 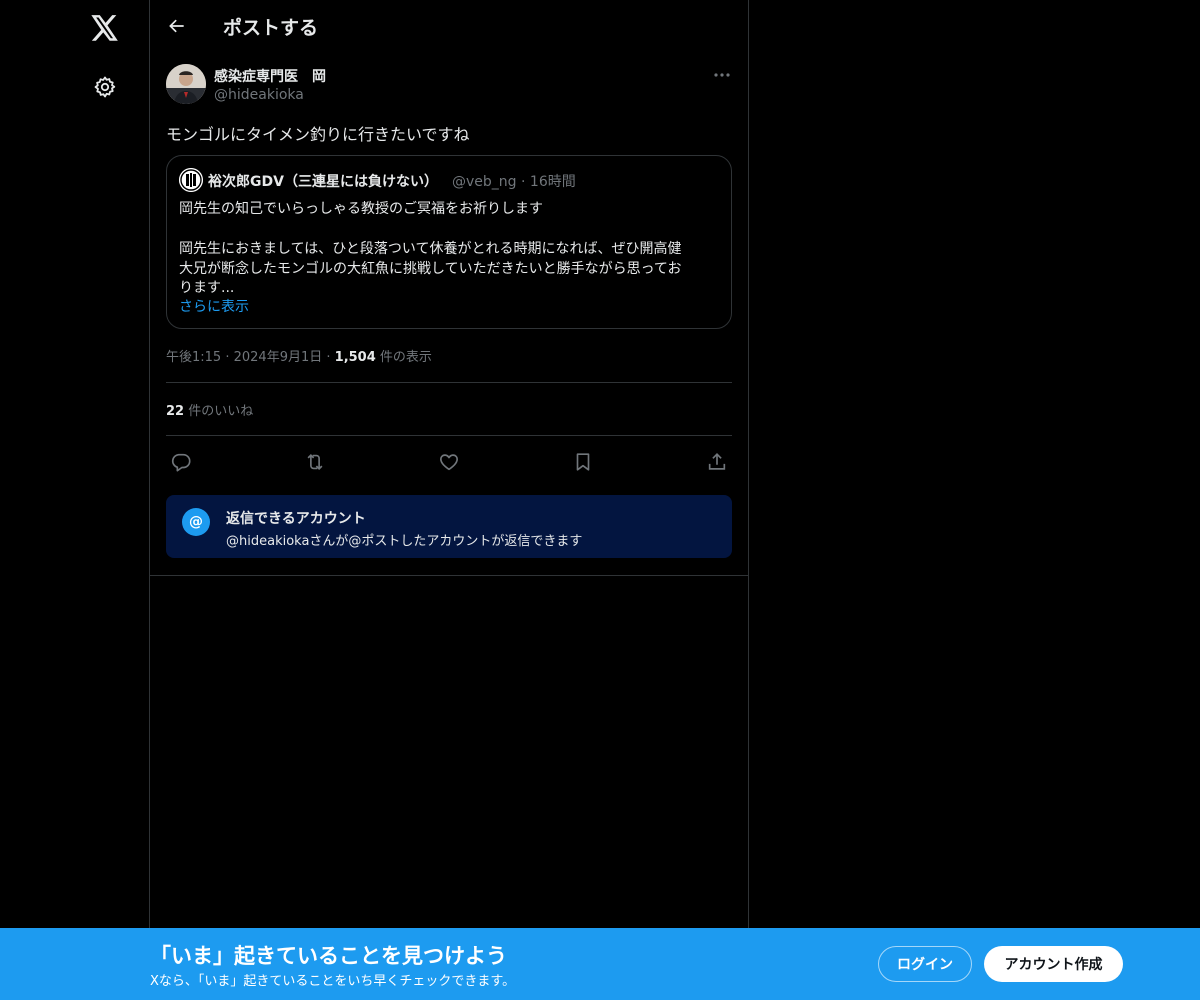 I want to click on bookmark-button, so click(x=583, y=462).